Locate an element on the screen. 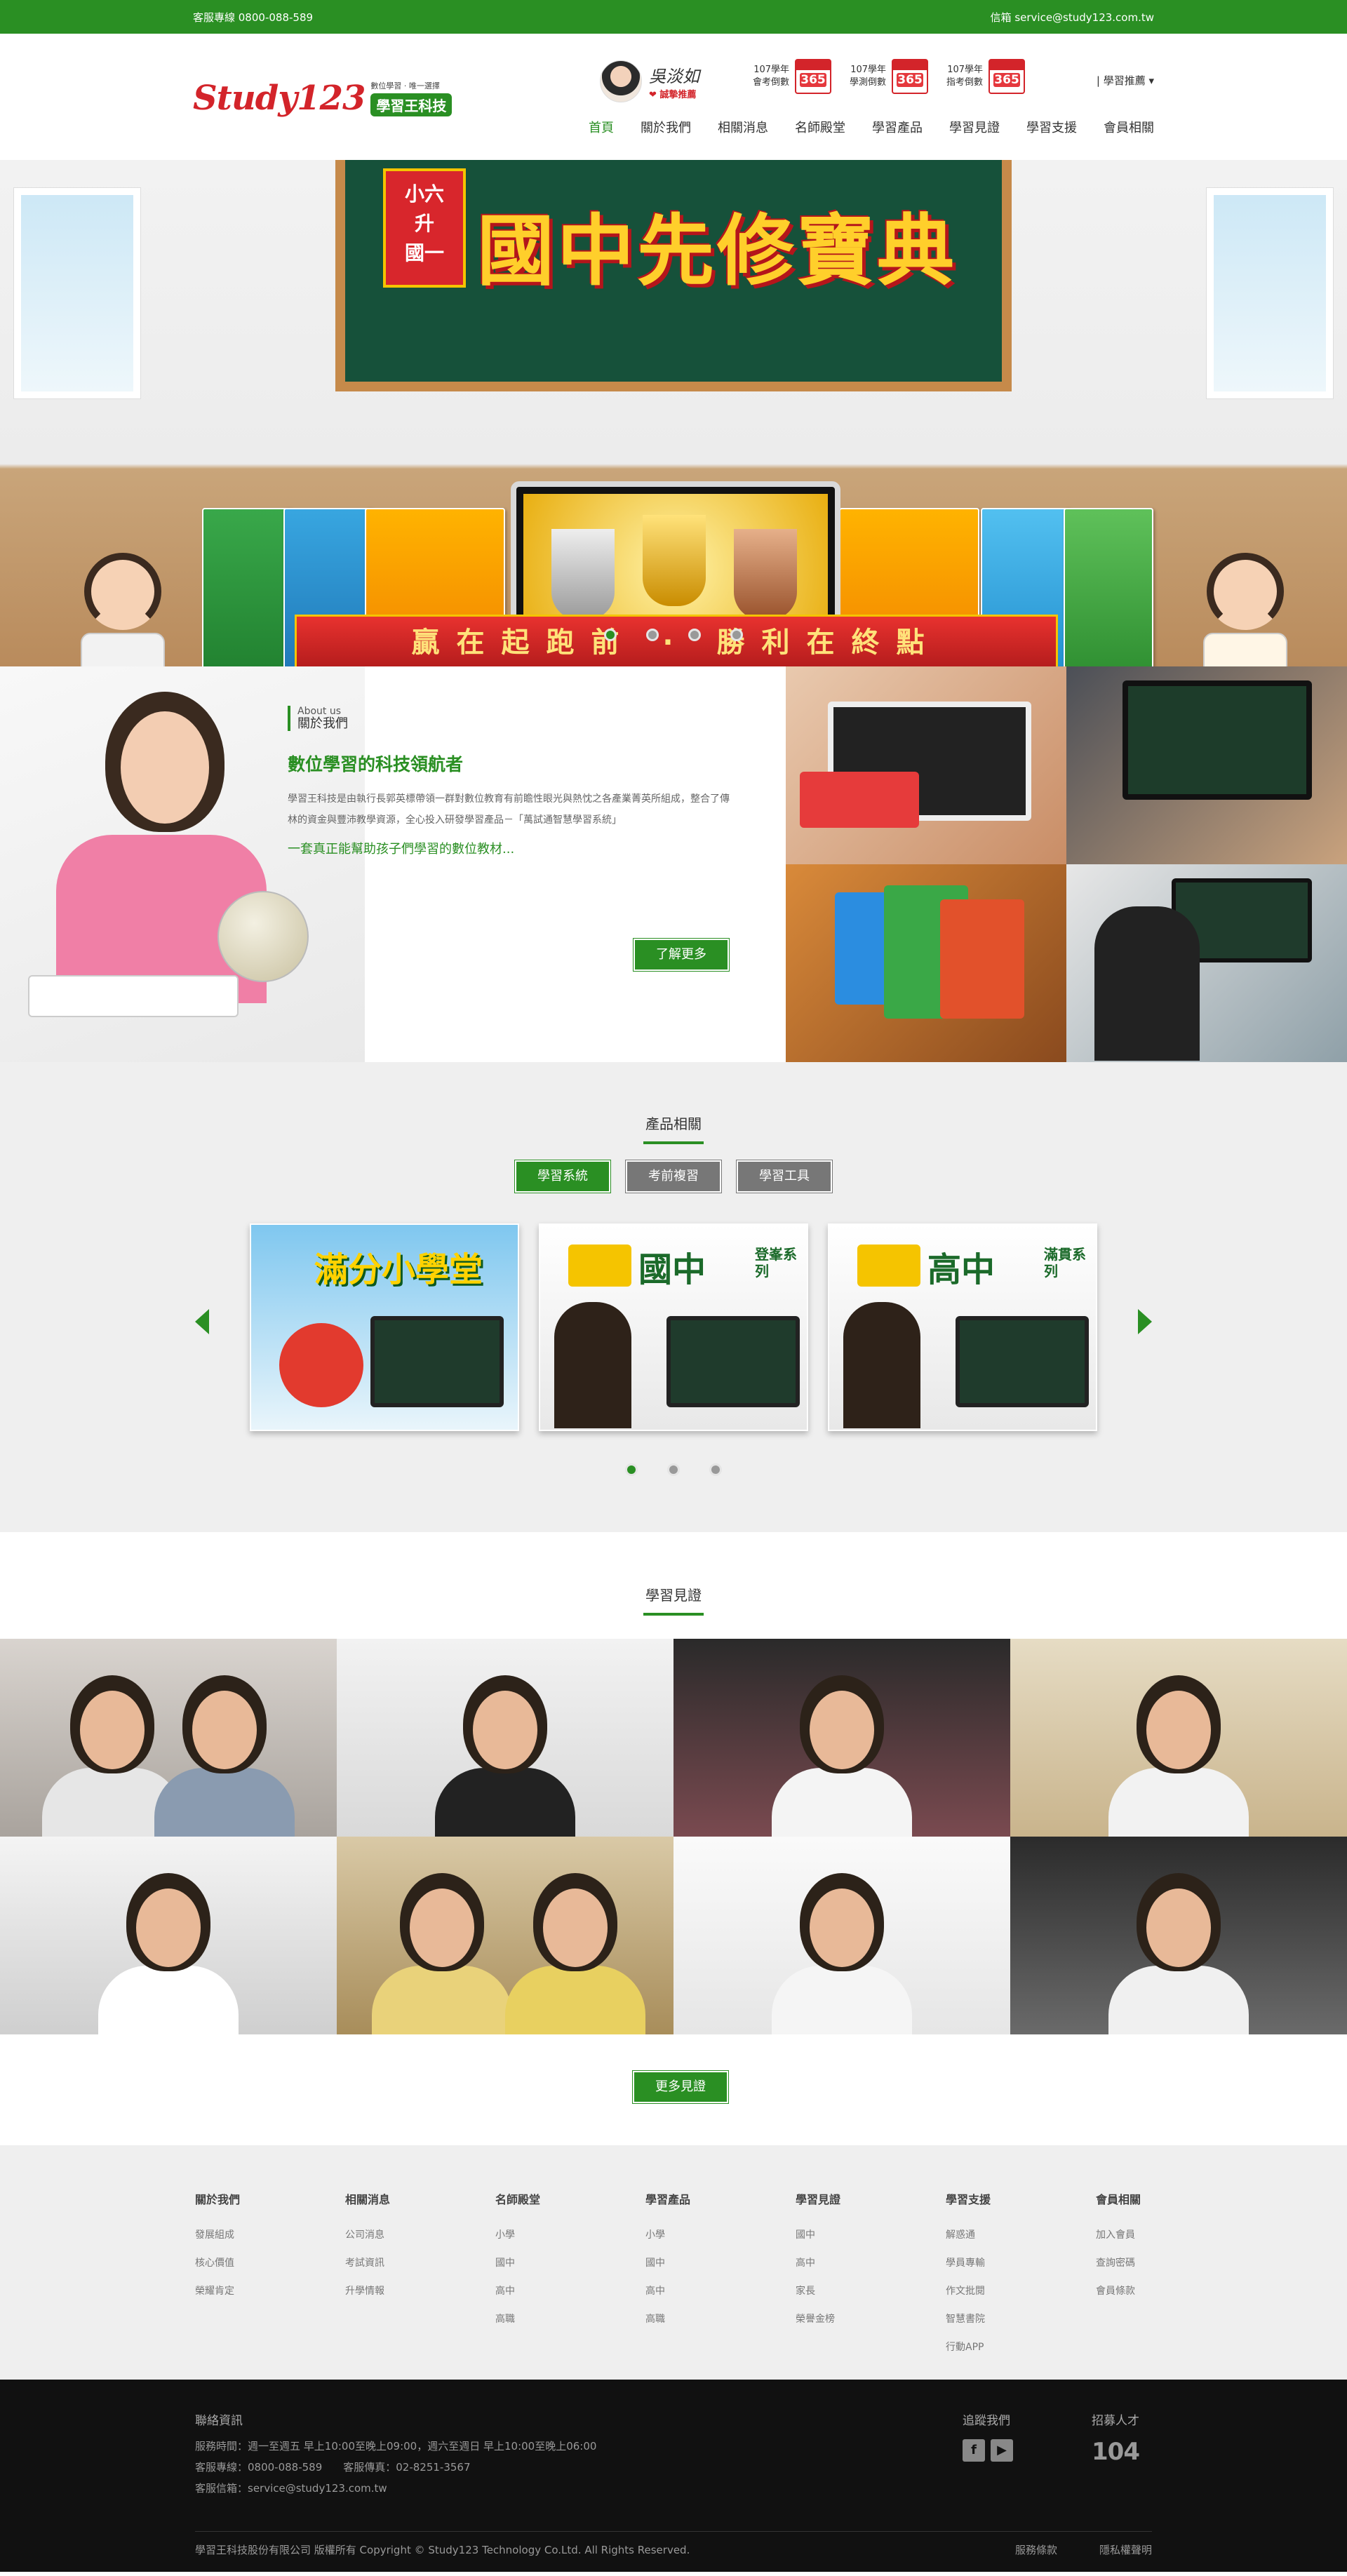 The width and height of the screenshot is (1347, 2576). nav-teachers: 名師殿堂 is located at coordinates (820, 127).